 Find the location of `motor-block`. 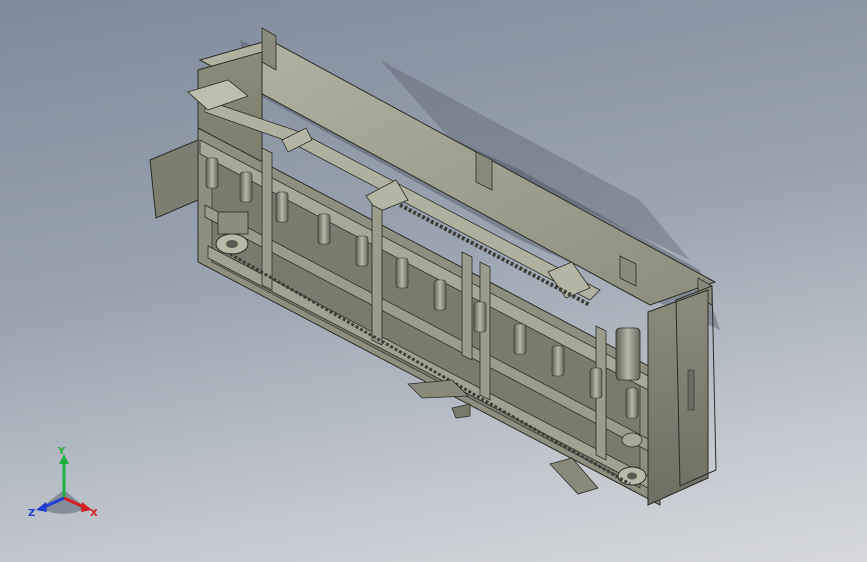

motor-block is located at coordinates (233, 223).